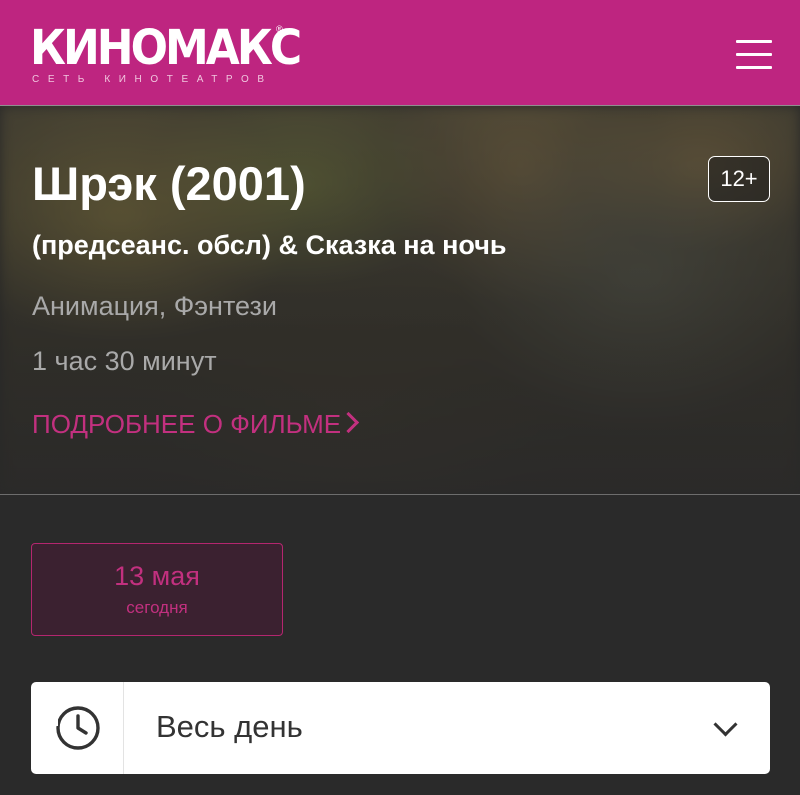  What do you see at coordinates (124, 361) in the screenshot?
I see `movie-duration: 1 час 30 минут` at bounding box center [124, 361].